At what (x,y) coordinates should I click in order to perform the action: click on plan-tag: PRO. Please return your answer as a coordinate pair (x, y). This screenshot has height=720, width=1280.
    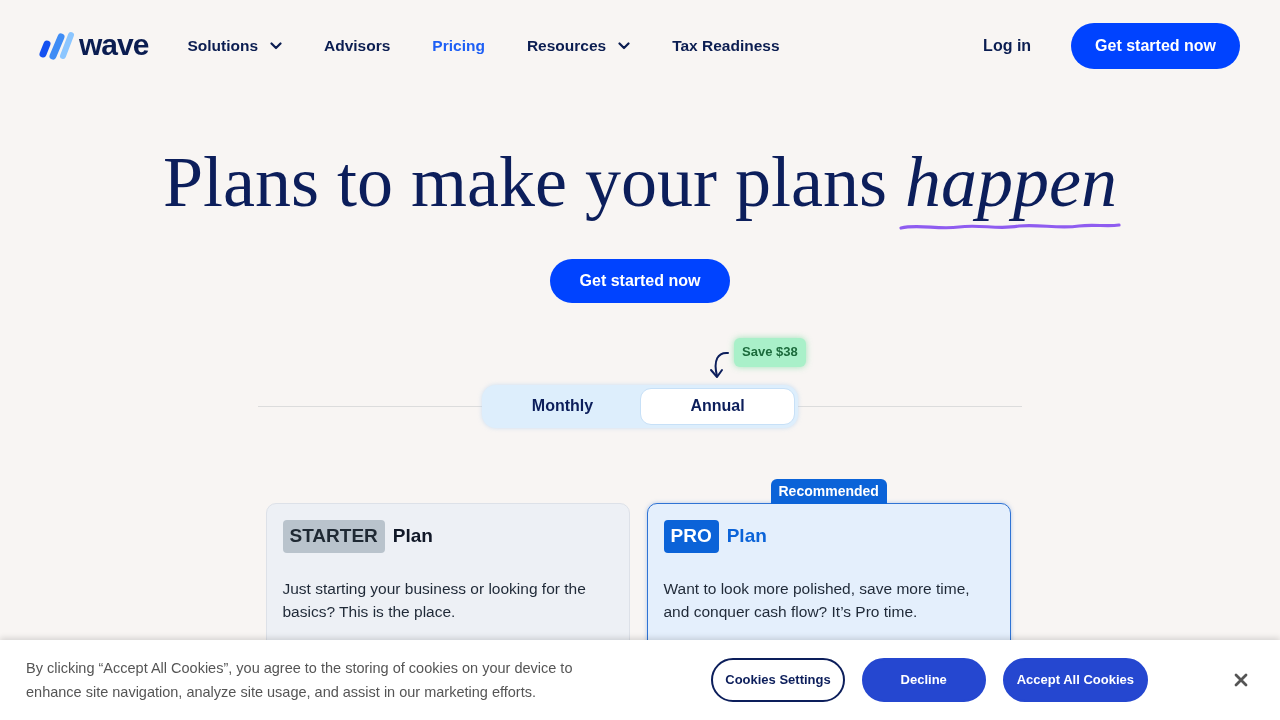
    Looking at the image, I should click on (691, 536).